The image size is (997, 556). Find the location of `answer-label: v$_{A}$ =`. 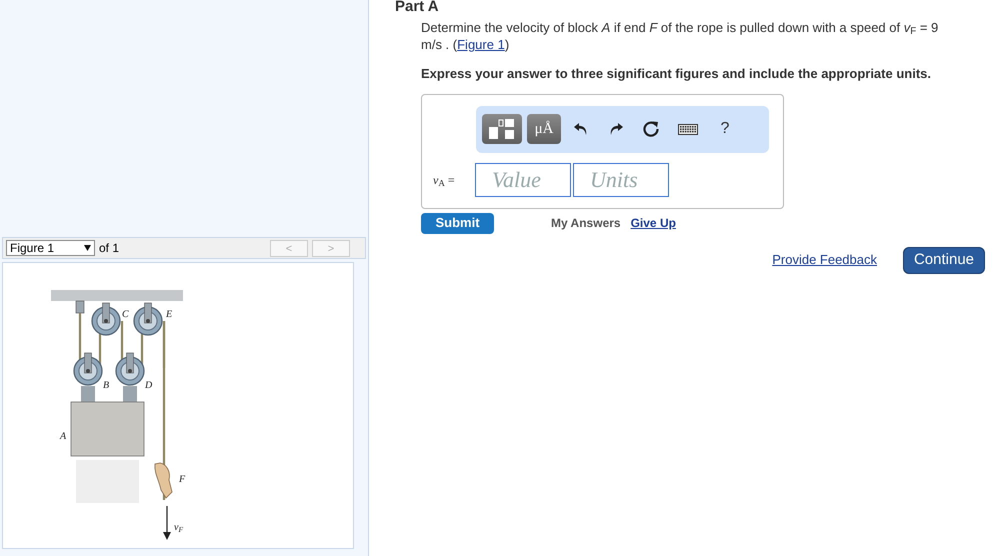

answer-label: v$_{A}$ = is located at coordinates (444, 180).